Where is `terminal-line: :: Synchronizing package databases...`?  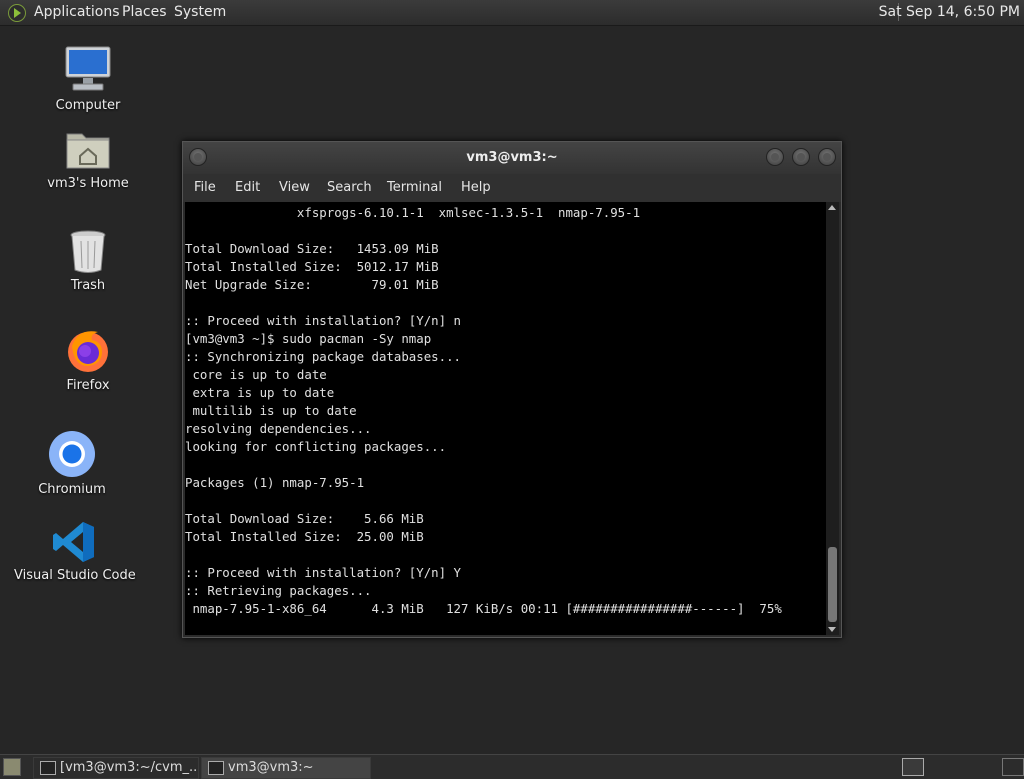
terminal-line: :: Synchronizing package databases... is located at coordinates (323, 356).